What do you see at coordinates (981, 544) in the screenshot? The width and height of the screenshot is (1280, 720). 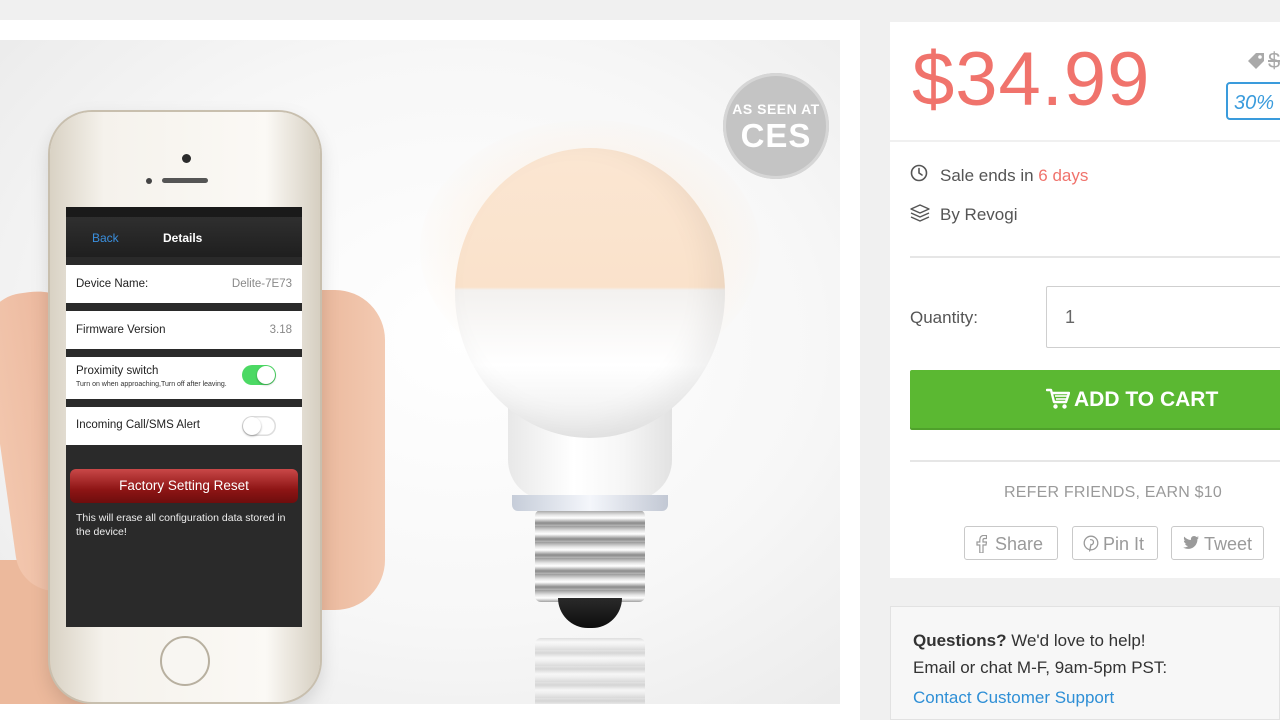 I see `facebook-icon` at bounding box center [981, 544].